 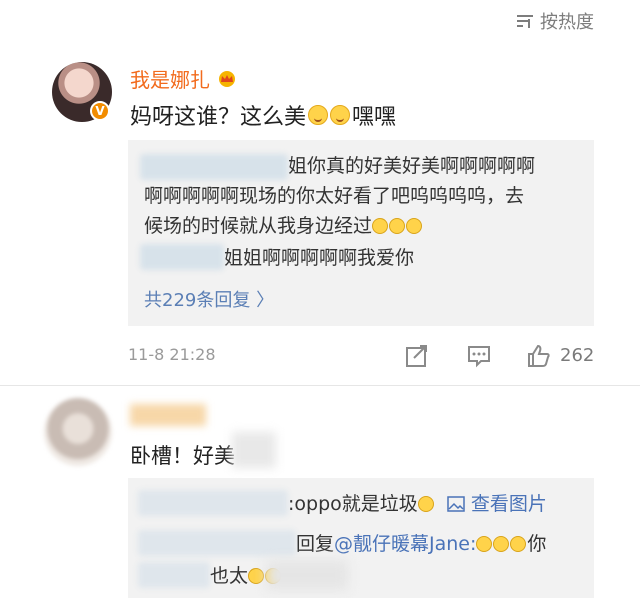 What do you see at coordinates (209, 299) in the screenshot?
I see `more-replies-link: 共229条回复 〉` at bounding box center [209, 299].